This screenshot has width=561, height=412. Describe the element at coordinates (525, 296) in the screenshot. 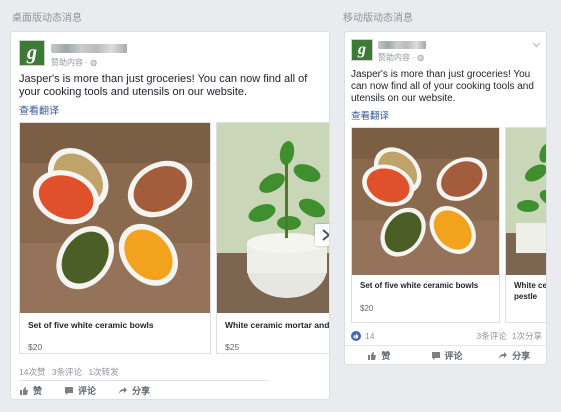

I see `product-title-line2: pestle` at that location.